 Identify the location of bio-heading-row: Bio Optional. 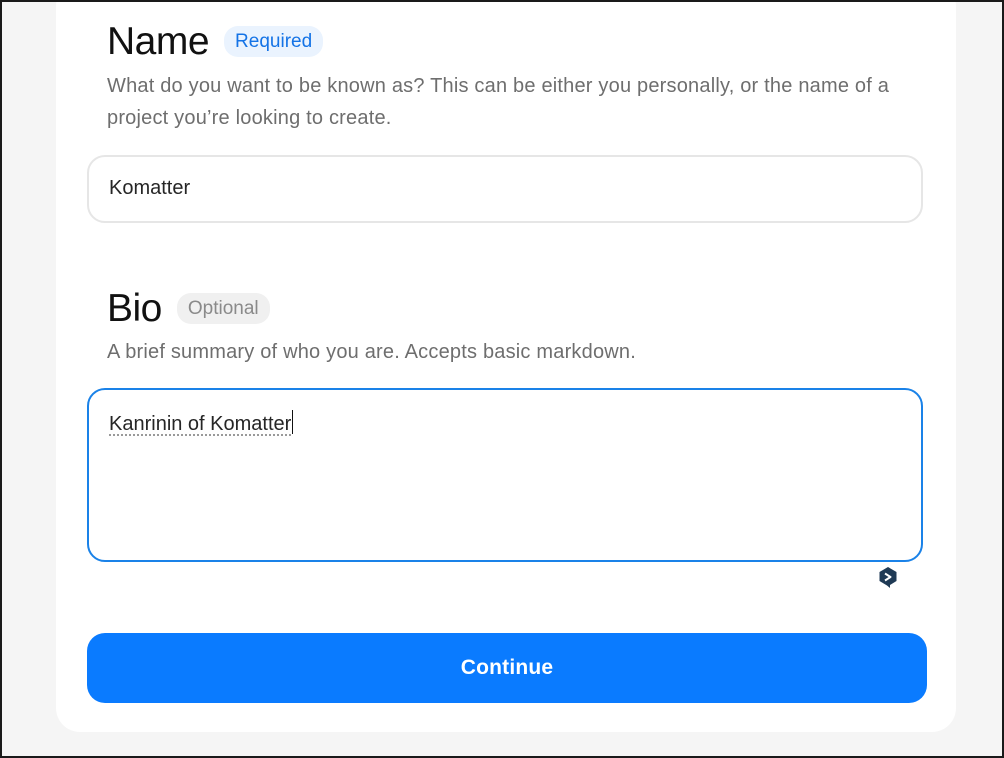
(188, 308).